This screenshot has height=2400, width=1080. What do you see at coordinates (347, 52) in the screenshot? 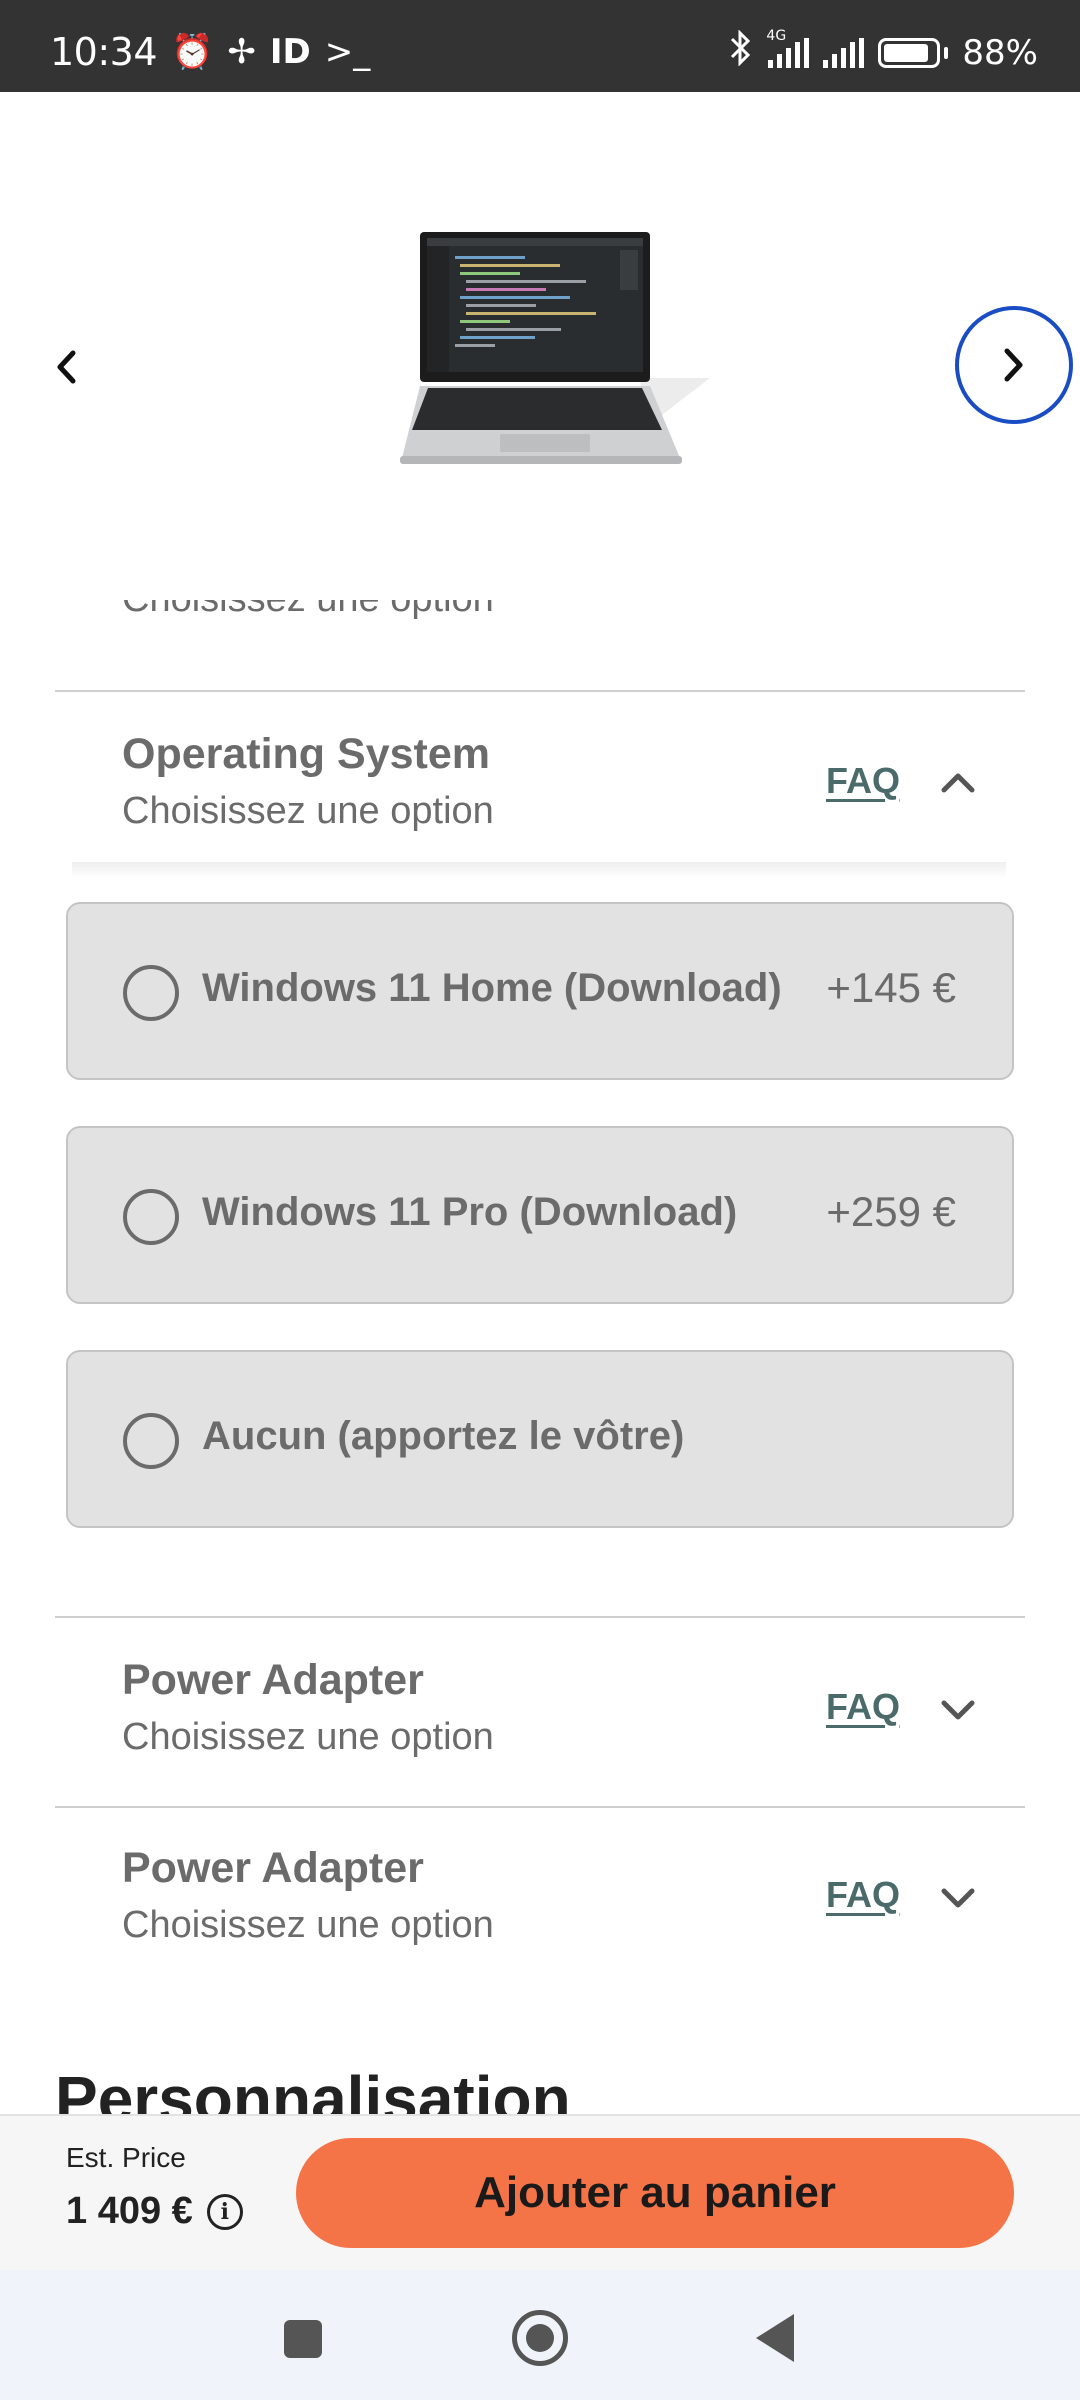
I see `terminal-icon: >_` at bounding box center [347, 52].